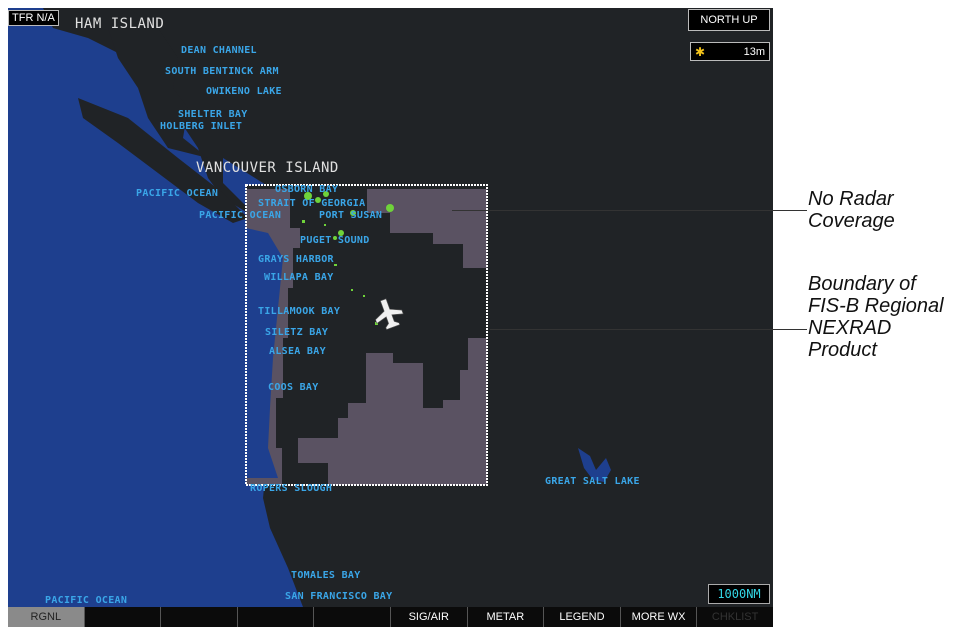  Describe the element at coordinates (729, 20) in the screenshot. I see `orientation-button: NORTH UP` at that location.